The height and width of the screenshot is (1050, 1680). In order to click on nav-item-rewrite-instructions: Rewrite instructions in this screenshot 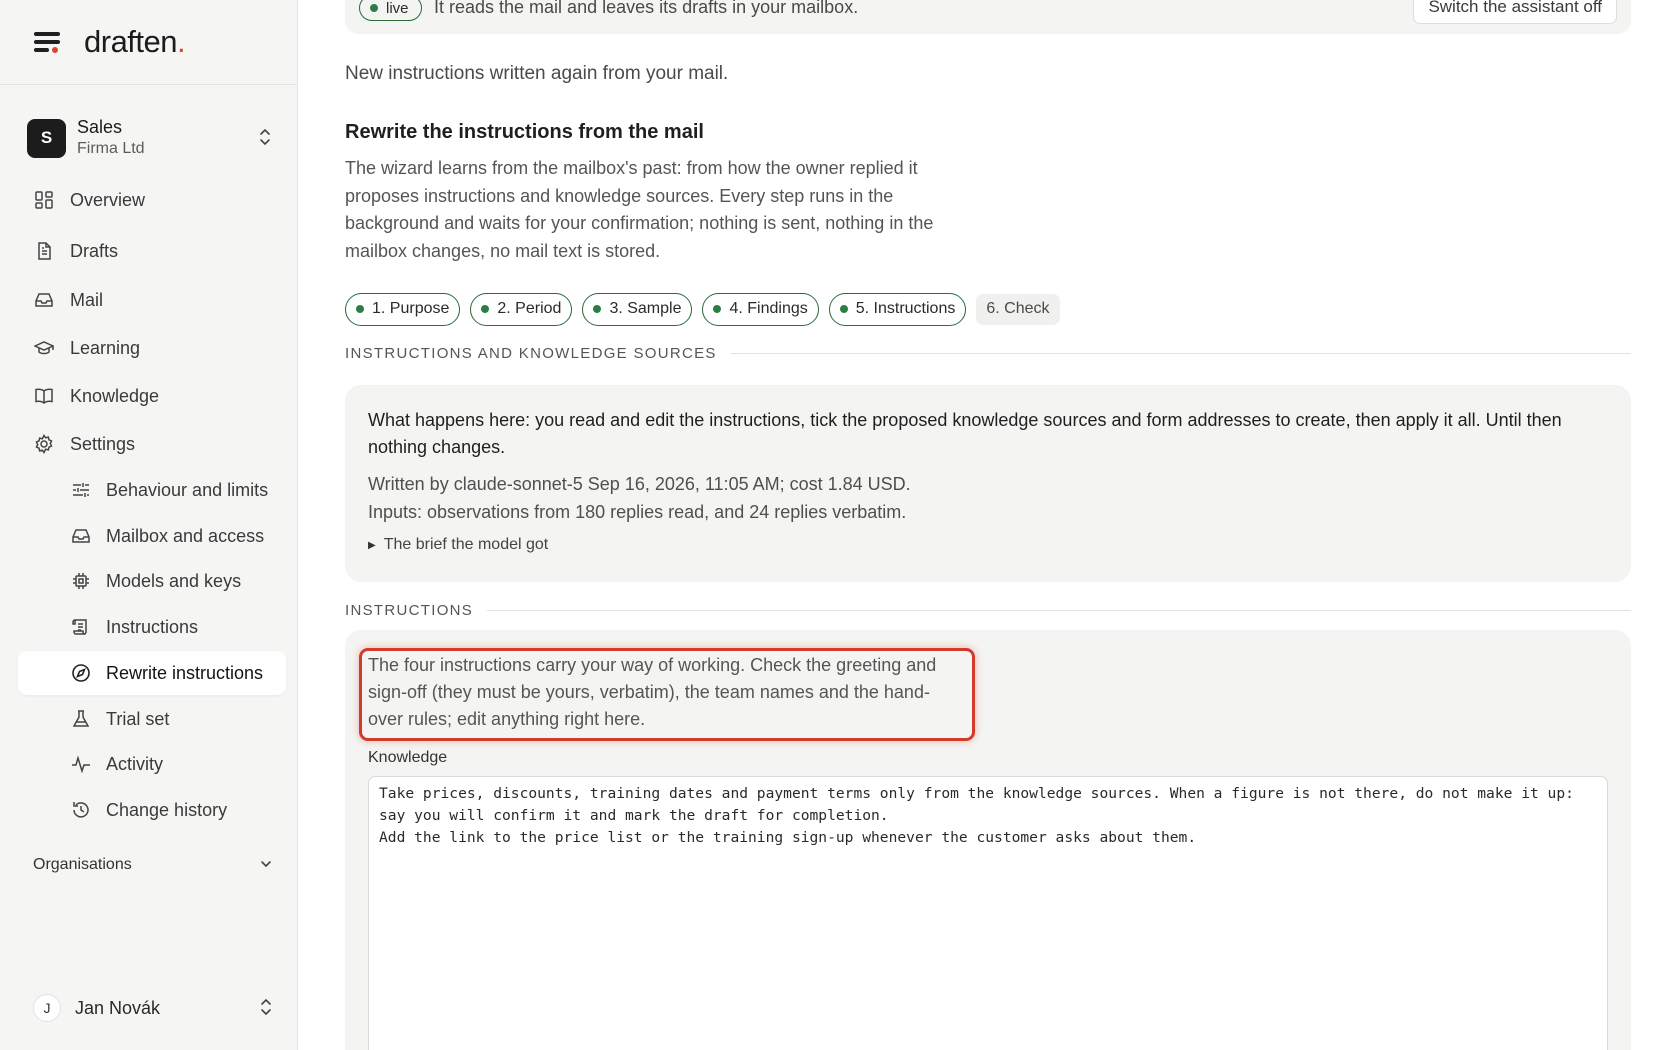, I will do `click(152, 673)`.